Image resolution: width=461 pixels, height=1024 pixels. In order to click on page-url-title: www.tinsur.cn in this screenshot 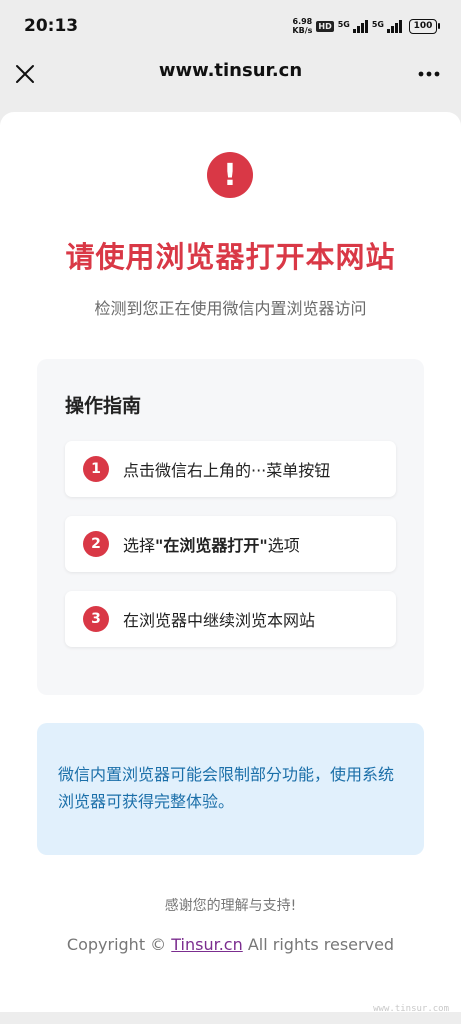, I will do `click(230, 70)`.